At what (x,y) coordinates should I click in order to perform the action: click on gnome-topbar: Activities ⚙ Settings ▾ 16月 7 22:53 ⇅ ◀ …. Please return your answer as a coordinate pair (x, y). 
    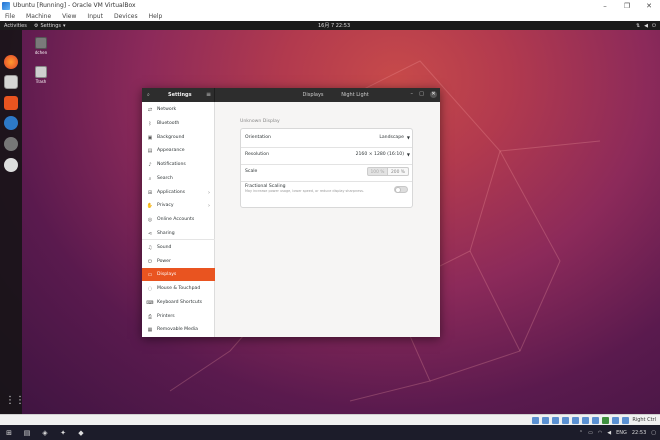
    Looking at the image, I should click on (330, 25).